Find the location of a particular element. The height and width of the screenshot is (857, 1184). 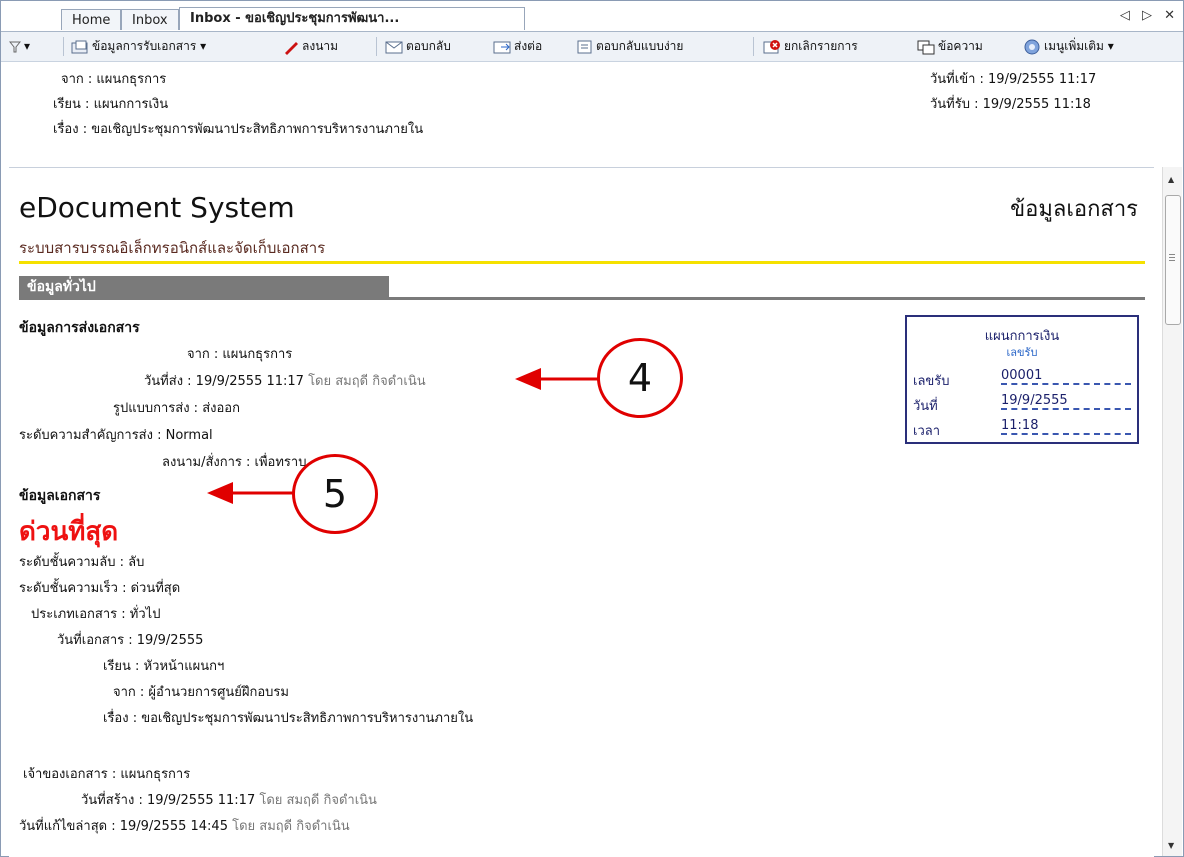

forward-button: ส่งต่อ is located at coordinates (517, 46).